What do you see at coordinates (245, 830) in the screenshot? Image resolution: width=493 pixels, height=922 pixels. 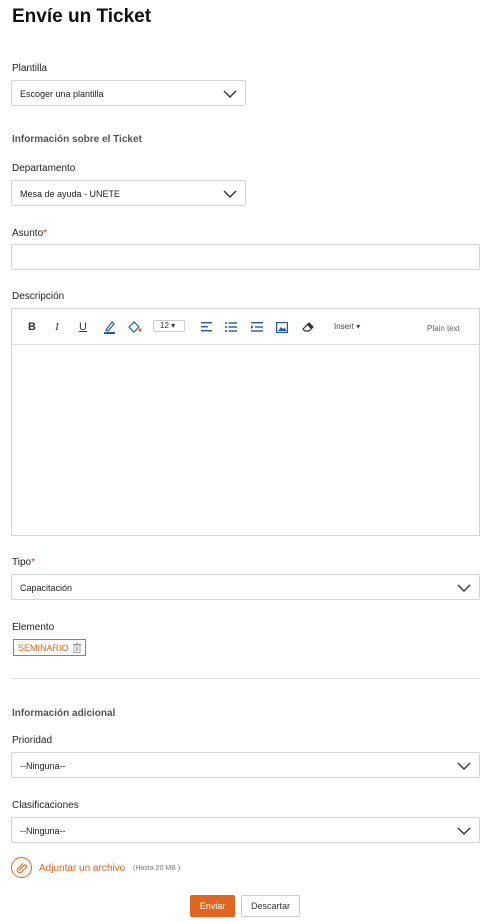 I see `classifications-select: --Ninguna--` at bounding box center [245, 830].